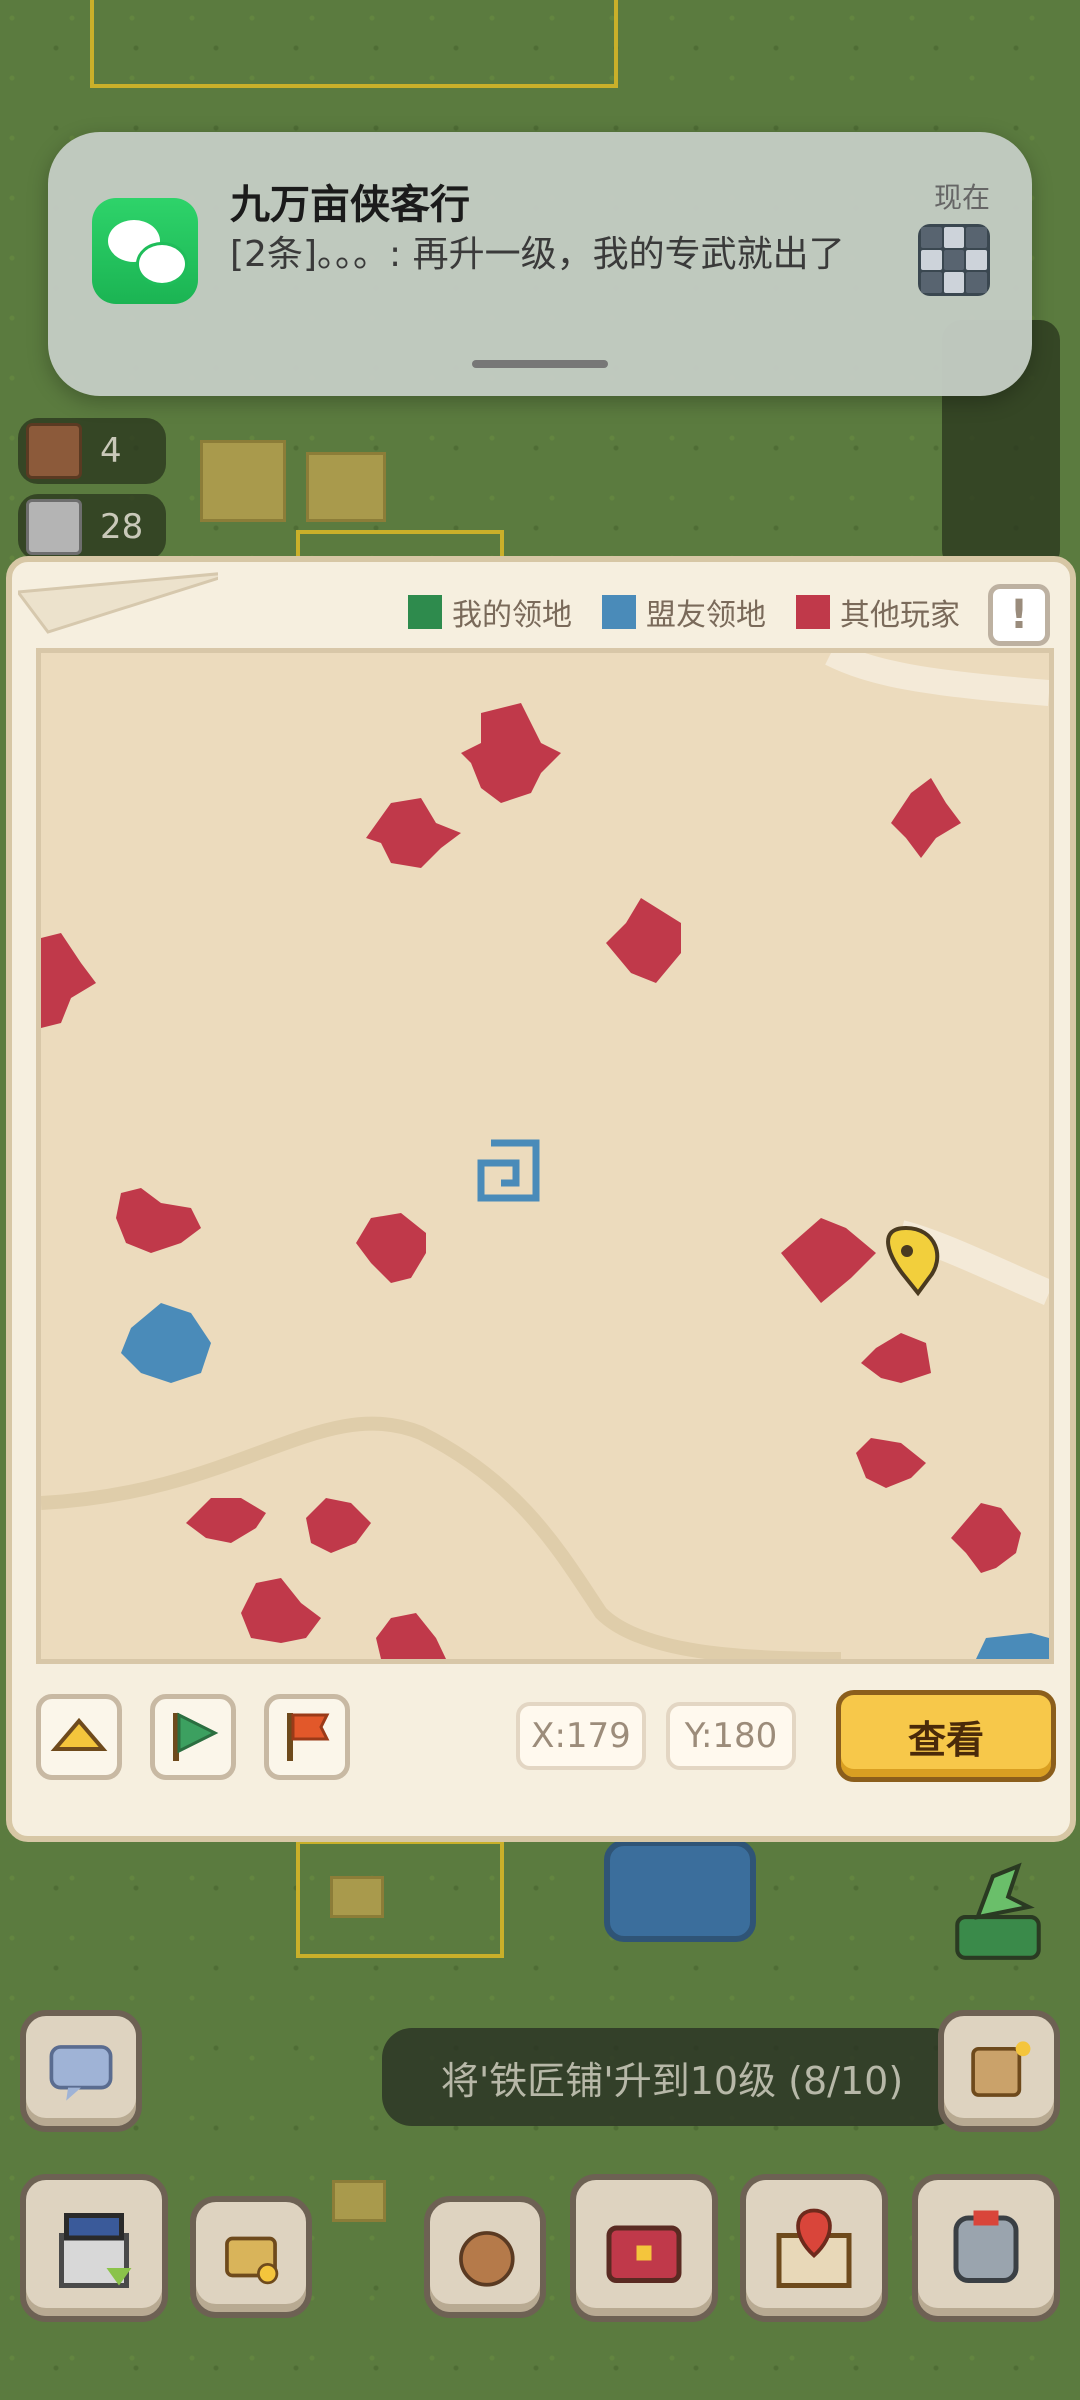 This screenshot has height=2400, width=1080. I want to click on stone-icon, so click(54, 527).